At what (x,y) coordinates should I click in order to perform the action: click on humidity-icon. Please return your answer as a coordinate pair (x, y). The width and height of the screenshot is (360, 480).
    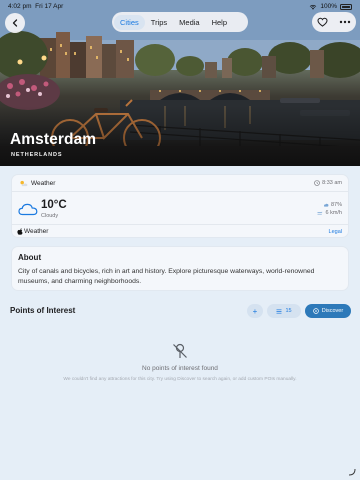
    Looking at the image, I should click on (326, 205).